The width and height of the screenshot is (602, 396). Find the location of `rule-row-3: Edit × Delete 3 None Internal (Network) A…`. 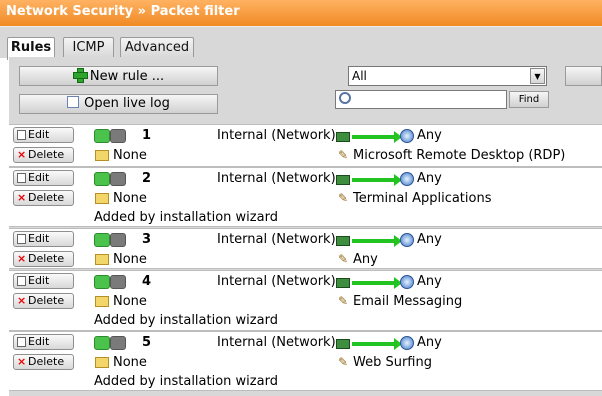

rule-row-3: Edit × Delete 3 None Internal (Network) A… is located at coordinates (305, 248).